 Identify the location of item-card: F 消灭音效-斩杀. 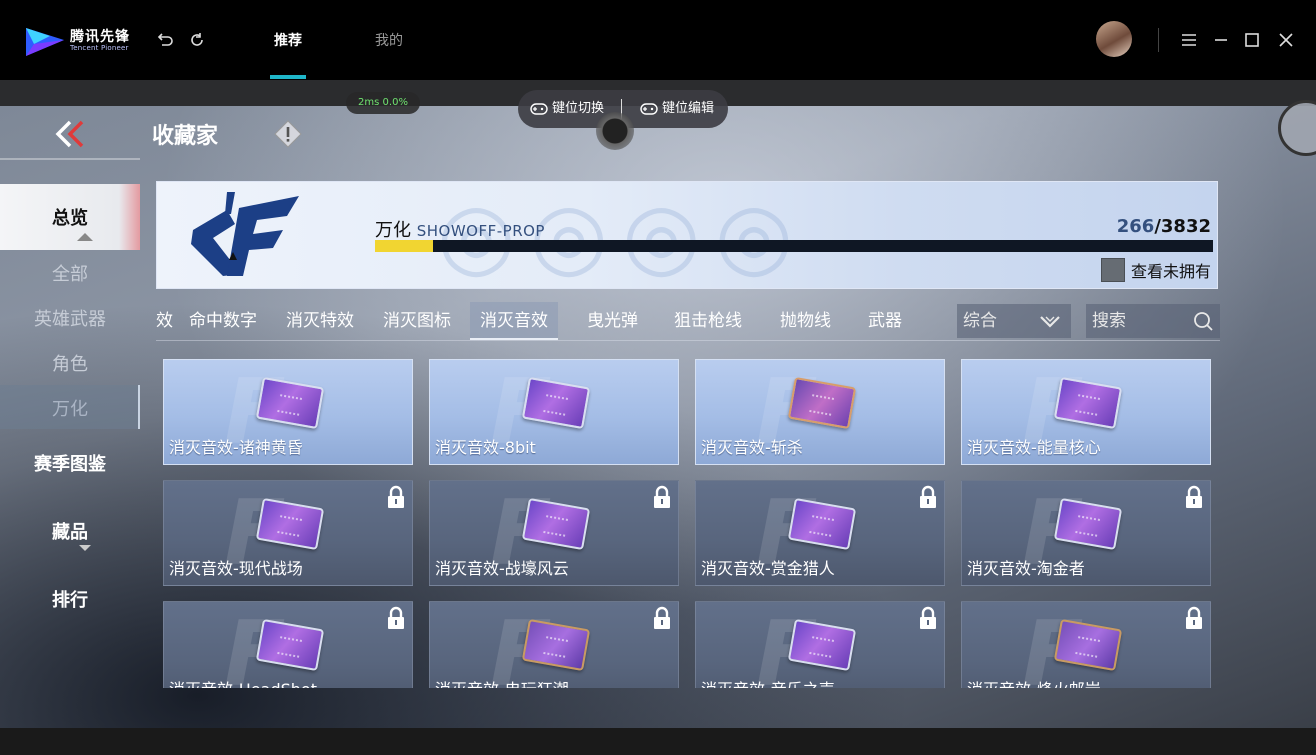
(820, 412).